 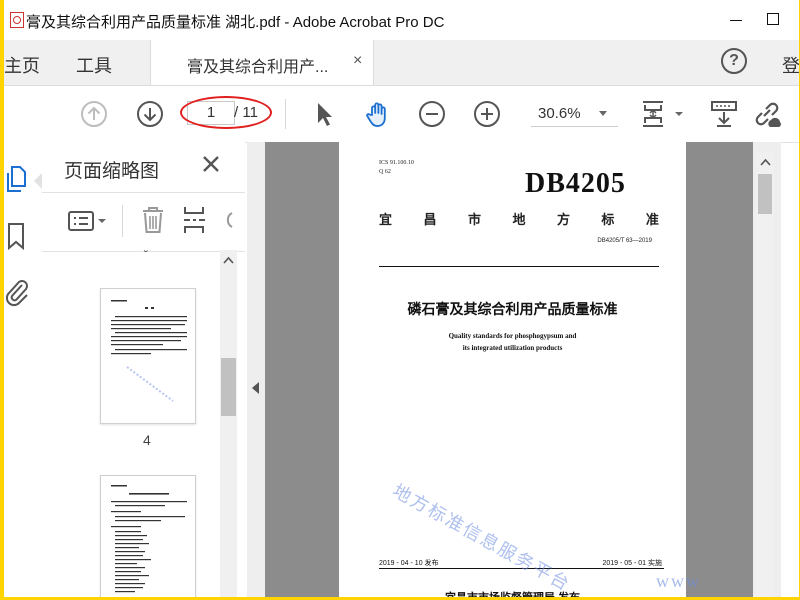 What do you see at coordinates (512, 309) in the screenshot?
I see `document-title-chinese: 磷石膏及其综合利用产品质量标准` at bounding box center [512, 309].